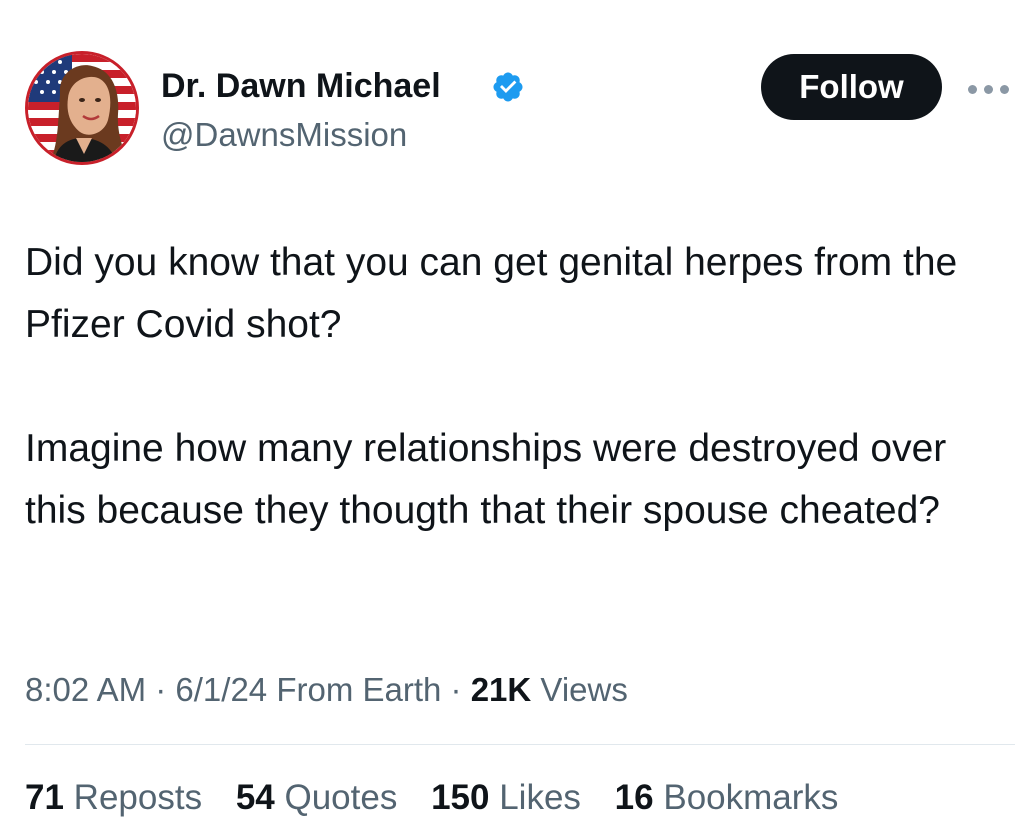 The image size is (1024, 833). Describe the element at coordinates (255, 797) in the screenshot. I see `stat-count: 54` at that location.